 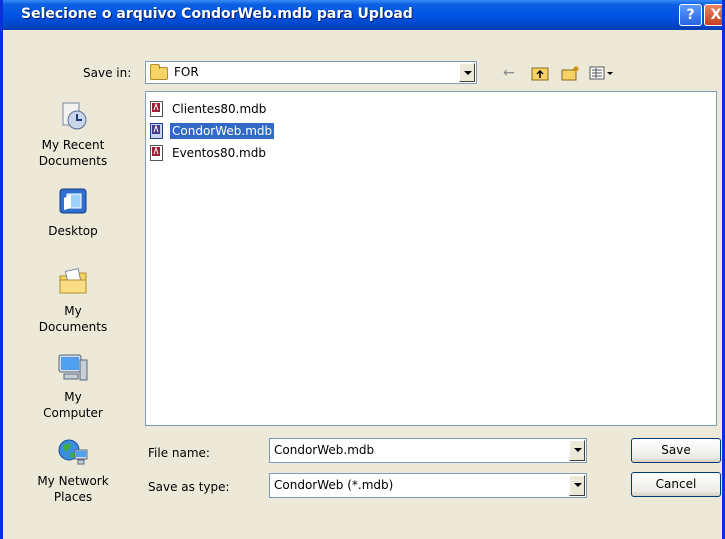 I want to click on place-my-computer: My Computer, so click(x=73, y=386).